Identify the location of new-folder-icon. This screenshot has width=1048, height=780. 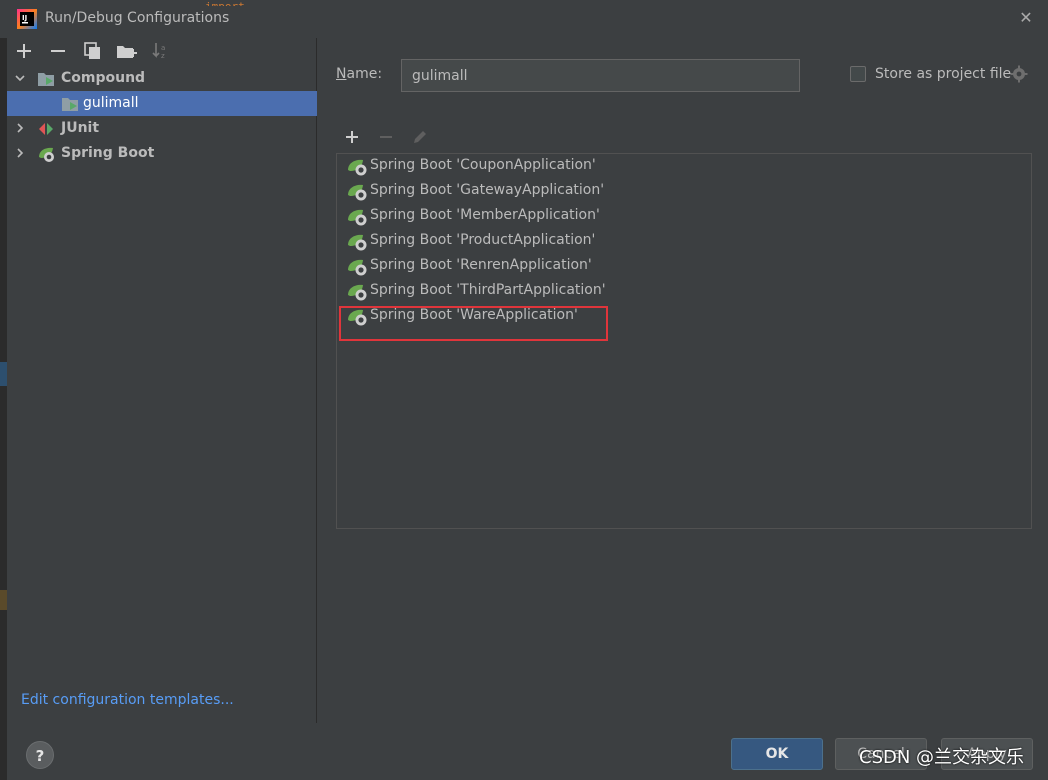
(126, 51).